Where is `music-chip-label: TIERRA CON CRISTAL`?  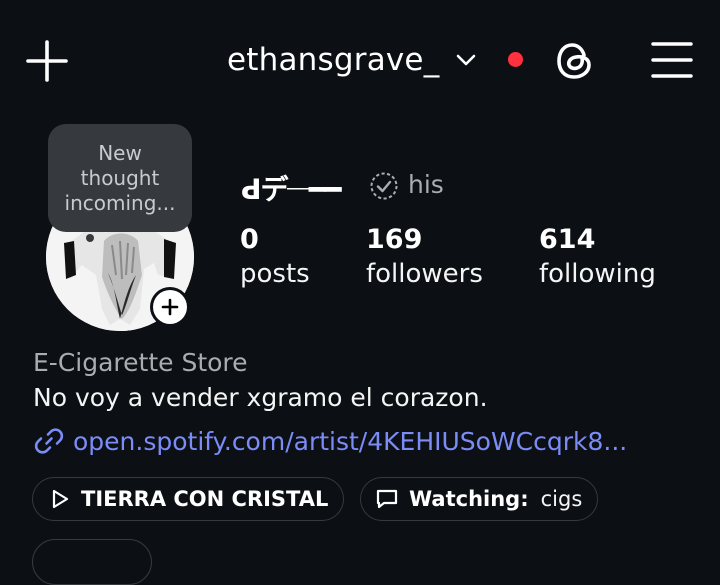 music-chip-label: TIERRA CON CRISTAL is located at coordinates (205, 499).